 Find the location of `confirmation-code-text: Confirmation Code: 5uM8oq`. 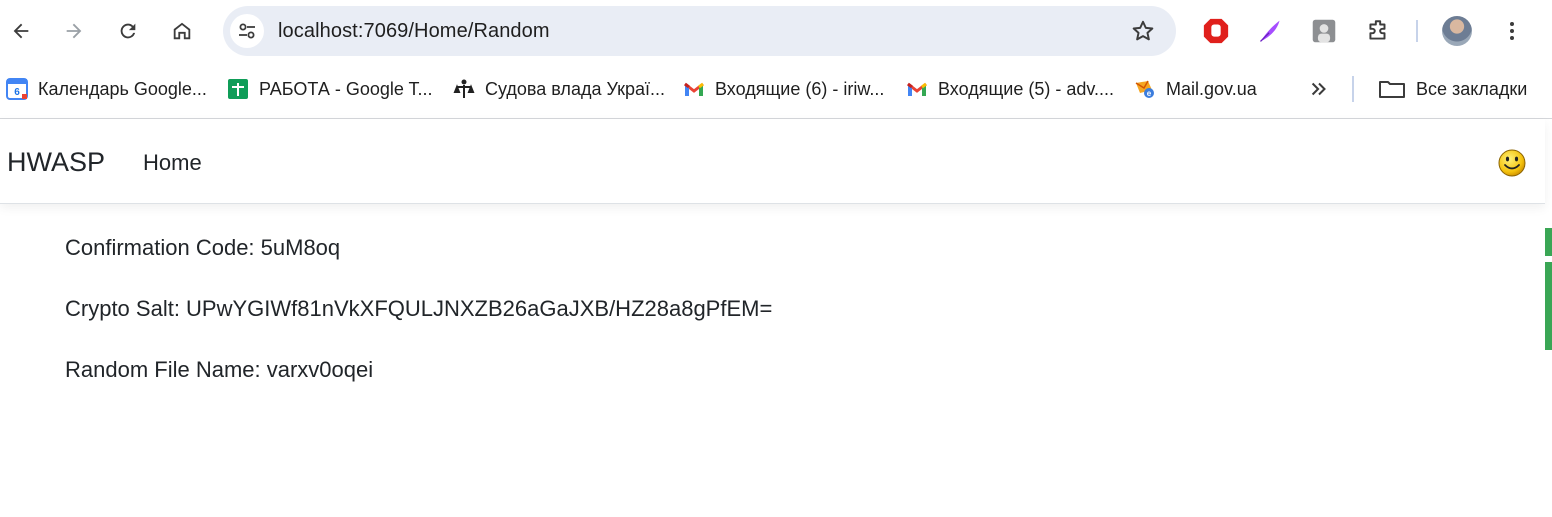

confirmation-code-text: Confirmation Code: 5uM8oq is located at coordinates (203, 247).